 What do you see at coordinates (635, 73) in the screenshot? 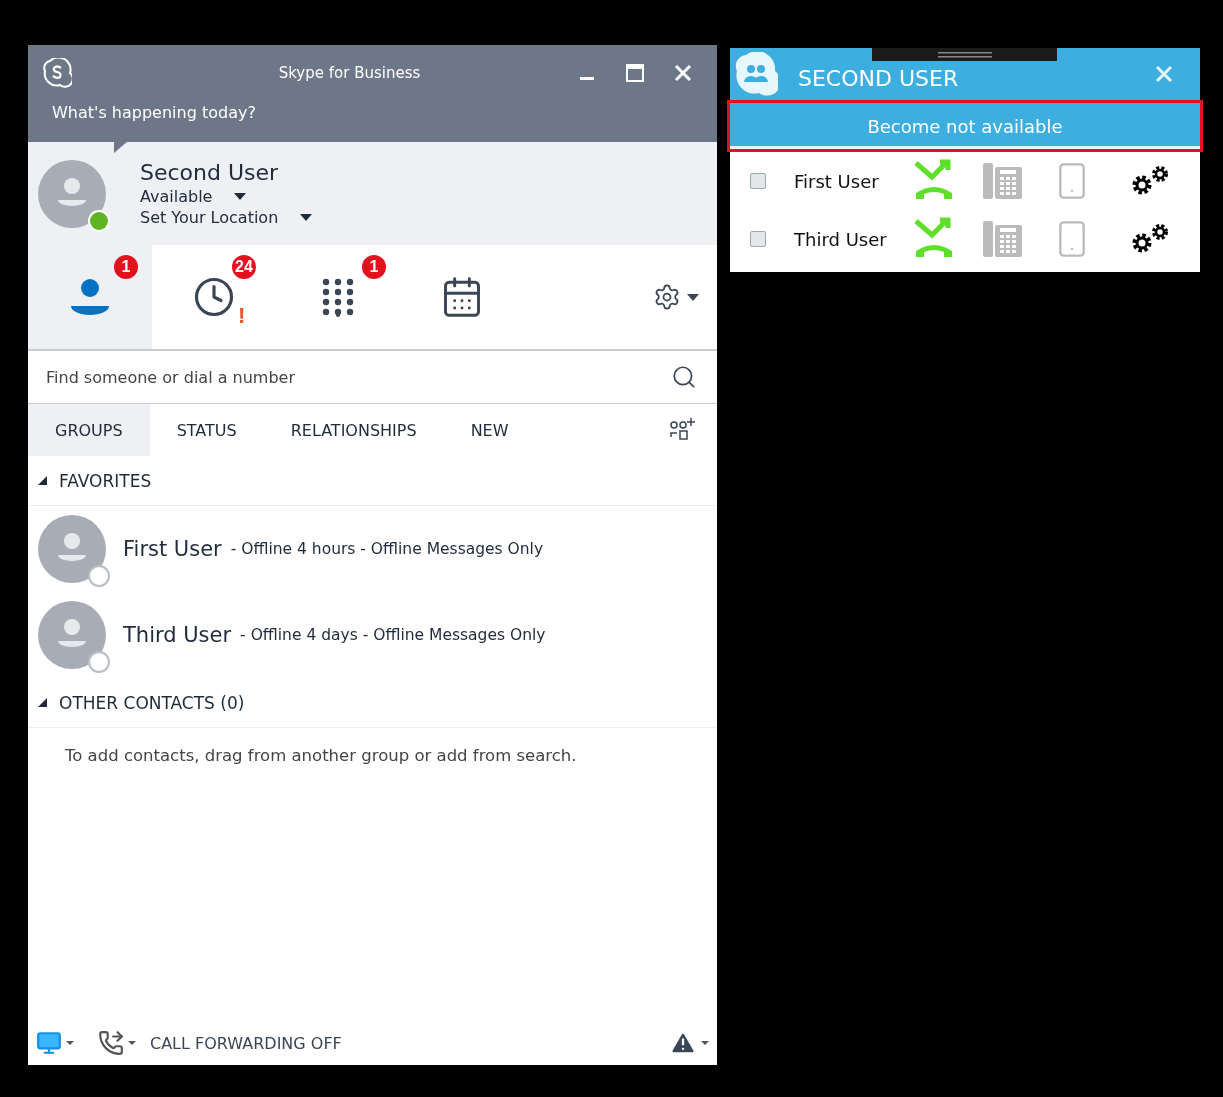
I see `maximize-icon` at bounding box center [635, 73].